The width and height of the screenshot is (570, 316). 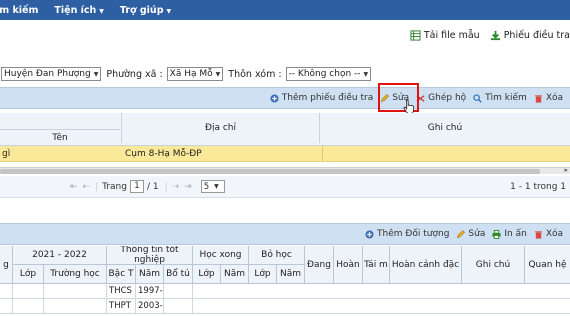 I want to click on menu-utilities-label: Tiện ích, so click(x=75, y=10).